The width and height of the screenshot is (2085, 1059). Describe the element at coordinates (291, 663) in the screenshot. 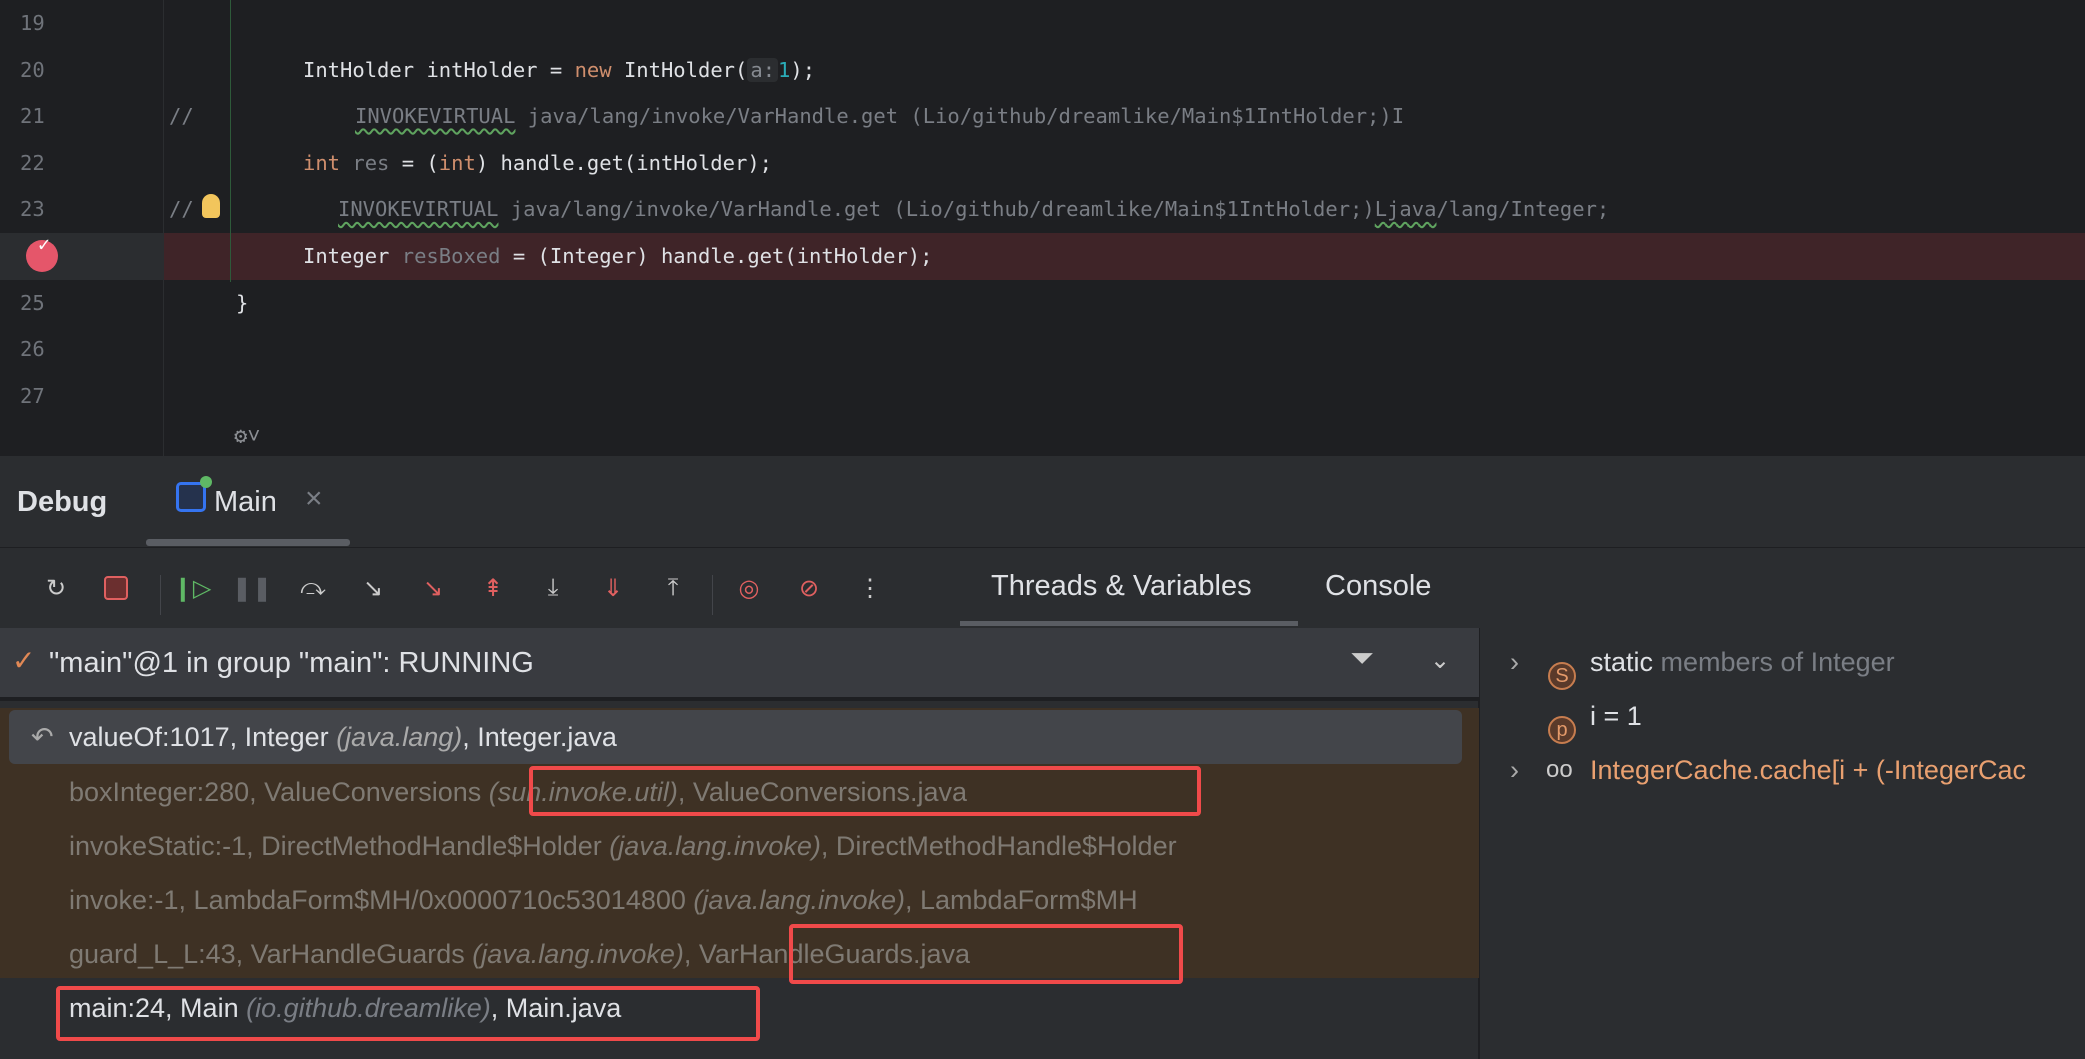

I see `thread-status: "main"@1 in group "main": RUNNING` at that location.